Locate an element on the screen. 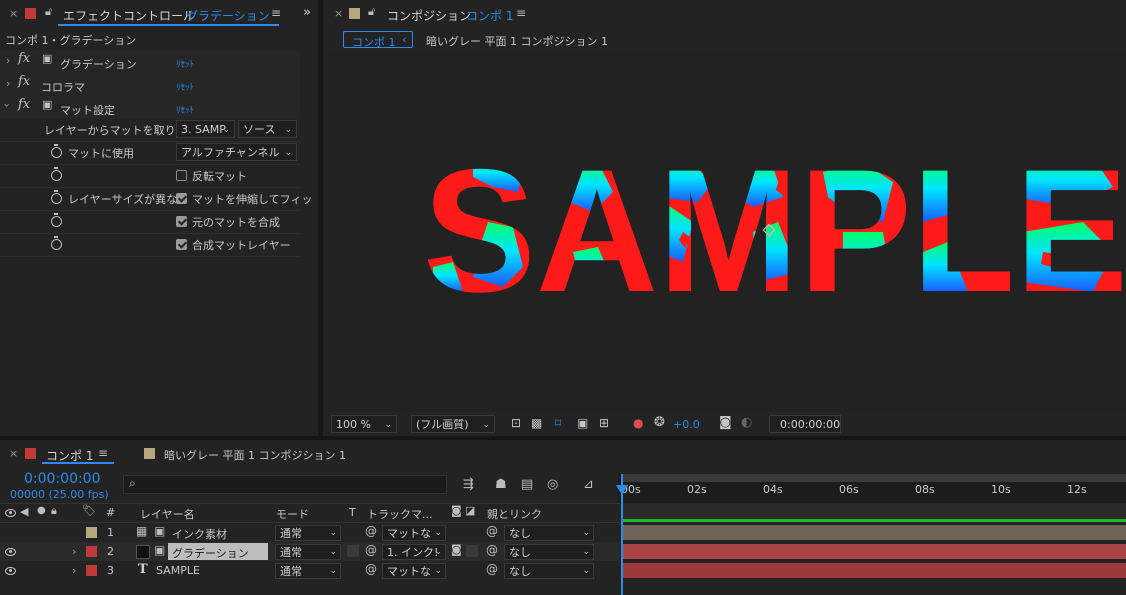 This screenshot has height=595, width=1126. work-area-bar is located at coordinates (873, 478).